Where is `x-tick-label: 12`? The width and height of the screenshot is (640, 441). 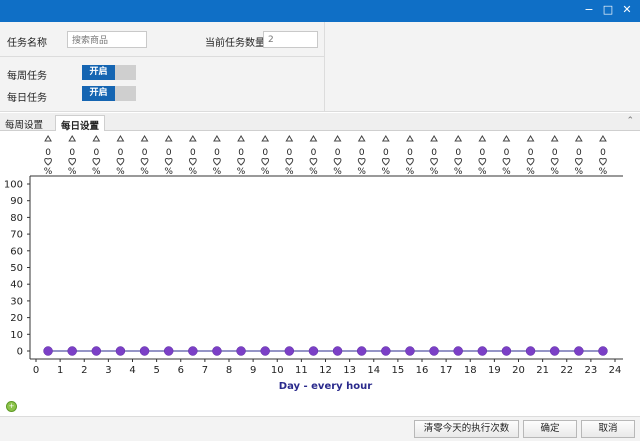
x-tick-label: 12 is located at coordinates (325, 370).